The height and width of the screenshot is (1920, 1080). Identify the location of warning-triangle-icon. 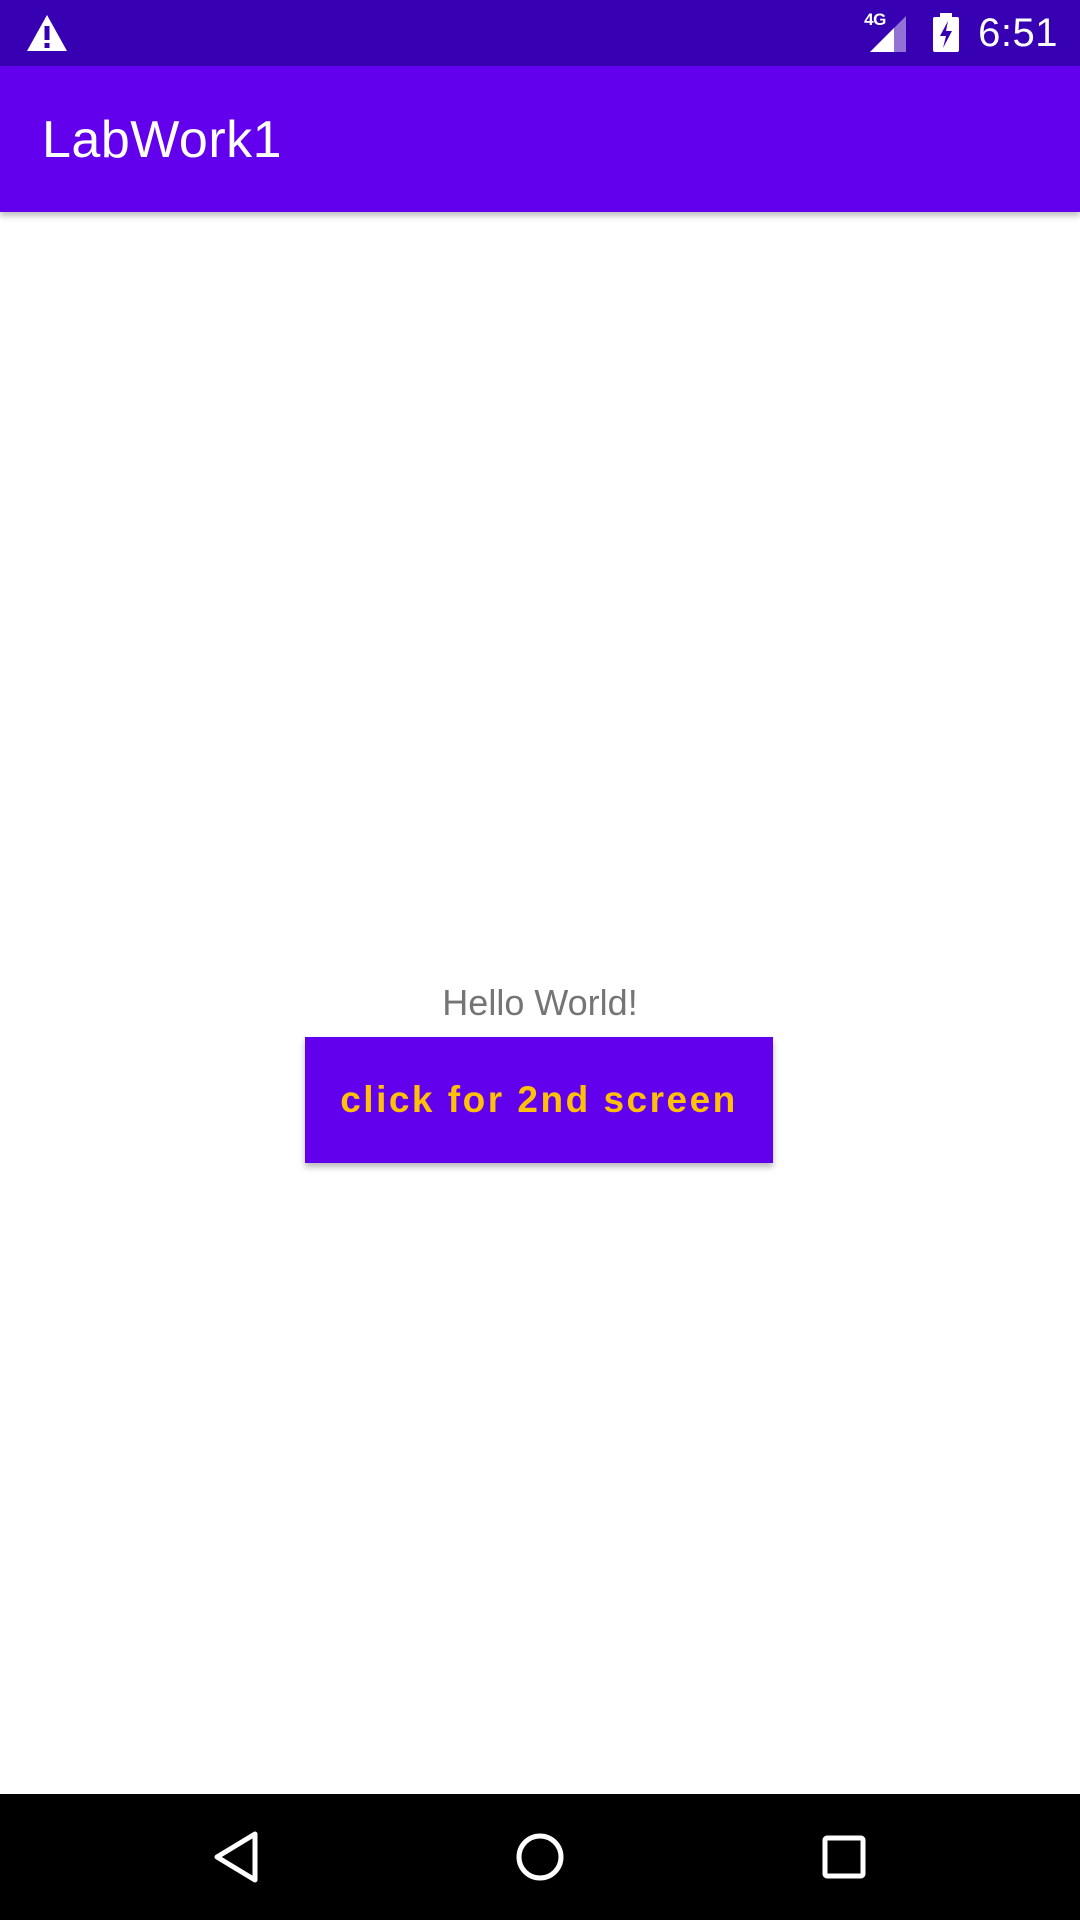
(47, 33).